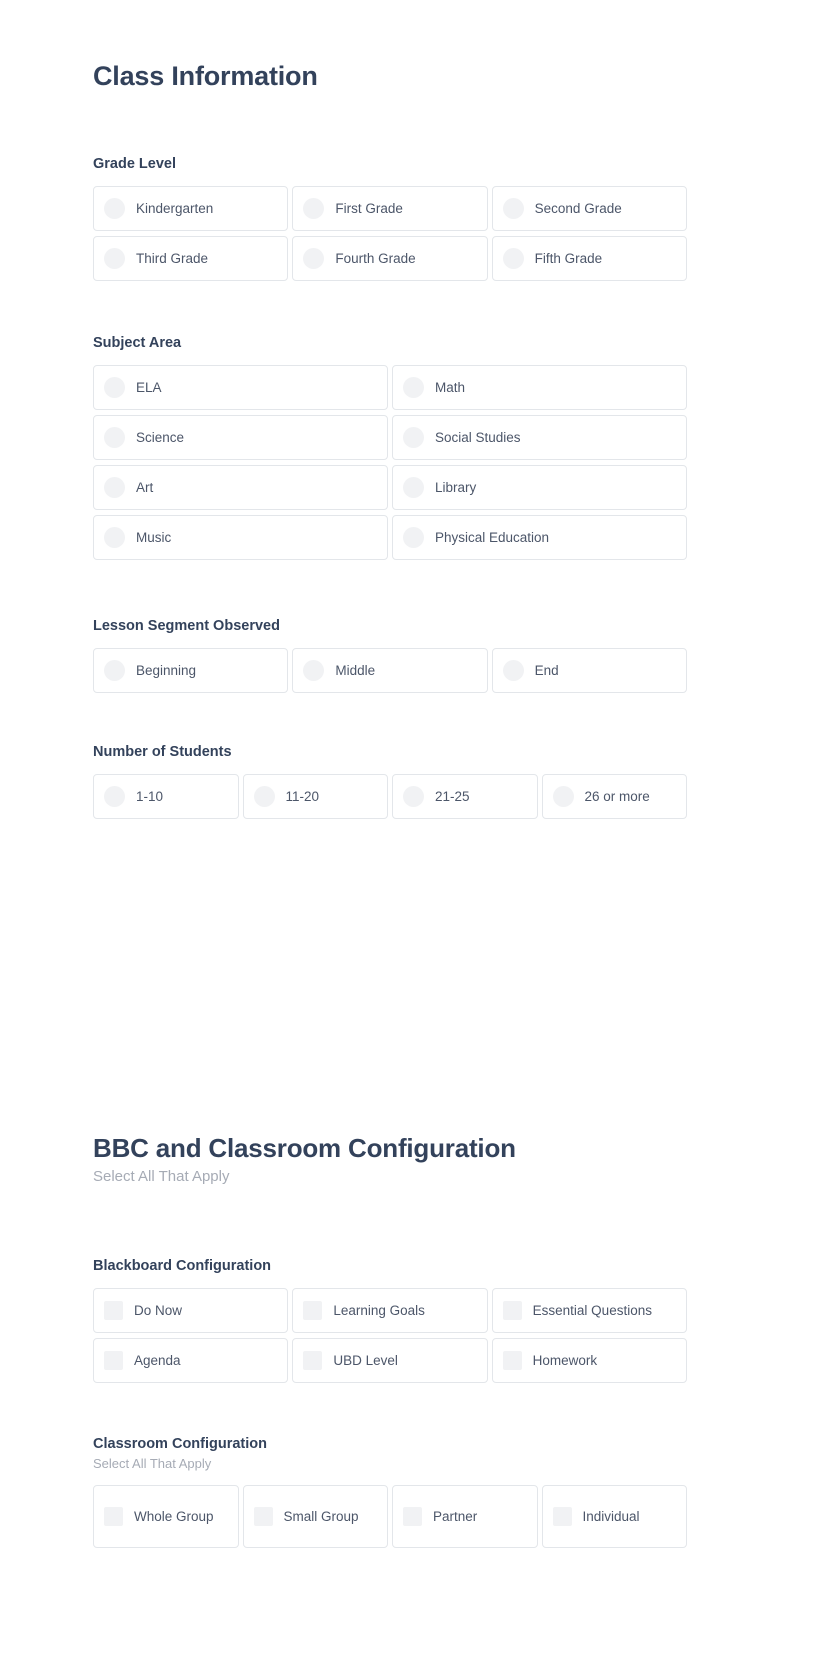 Image resolution: width=840 pixels, height=1680 pixels. Describe the element at coordinates (186, 626) in the screenshot. I see `lesson-segment-label: Lesson Segment Observed` at that location.